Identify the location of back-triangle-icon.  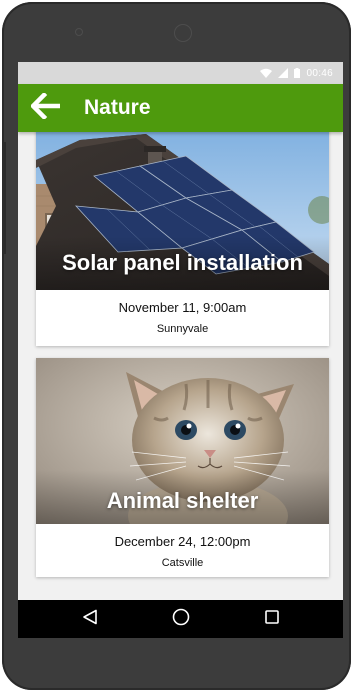
(90, 619).